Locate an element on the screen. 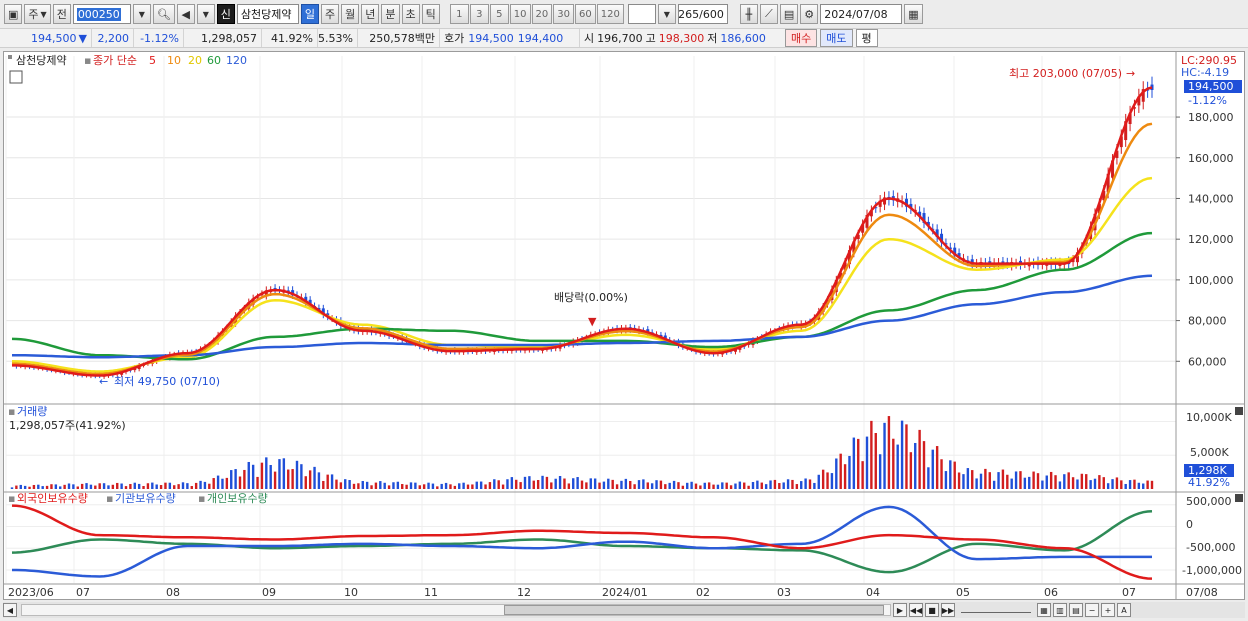 The width and height of the screenshot is (1248, 621). speaker-dropdown-button: ▼ is located at coordinates (205, 14).